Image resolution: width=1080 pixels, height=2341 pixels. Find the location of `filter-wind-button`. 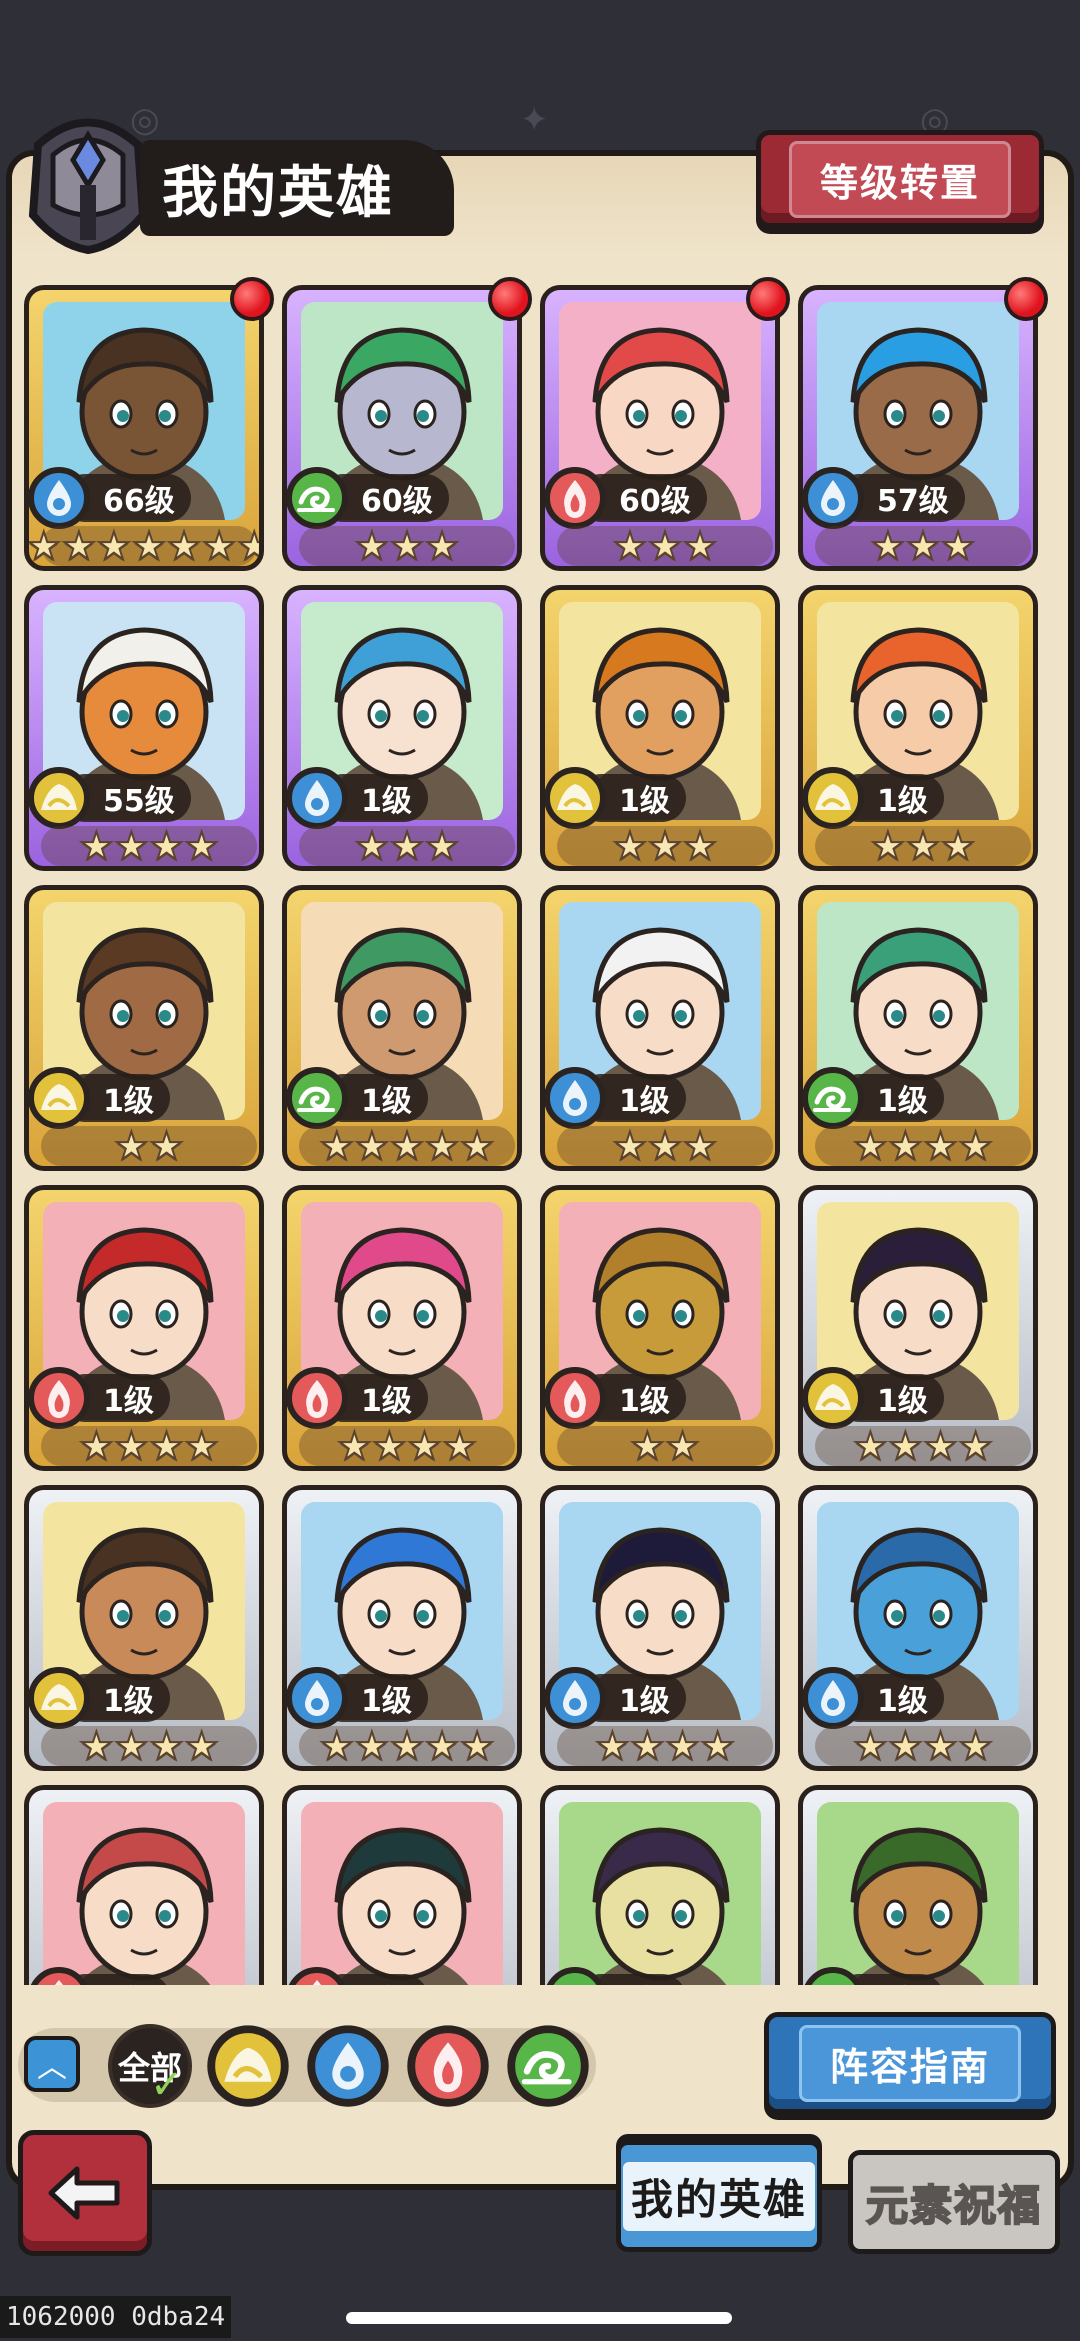

filter-wind-button is located at coordinates (548, 2066).